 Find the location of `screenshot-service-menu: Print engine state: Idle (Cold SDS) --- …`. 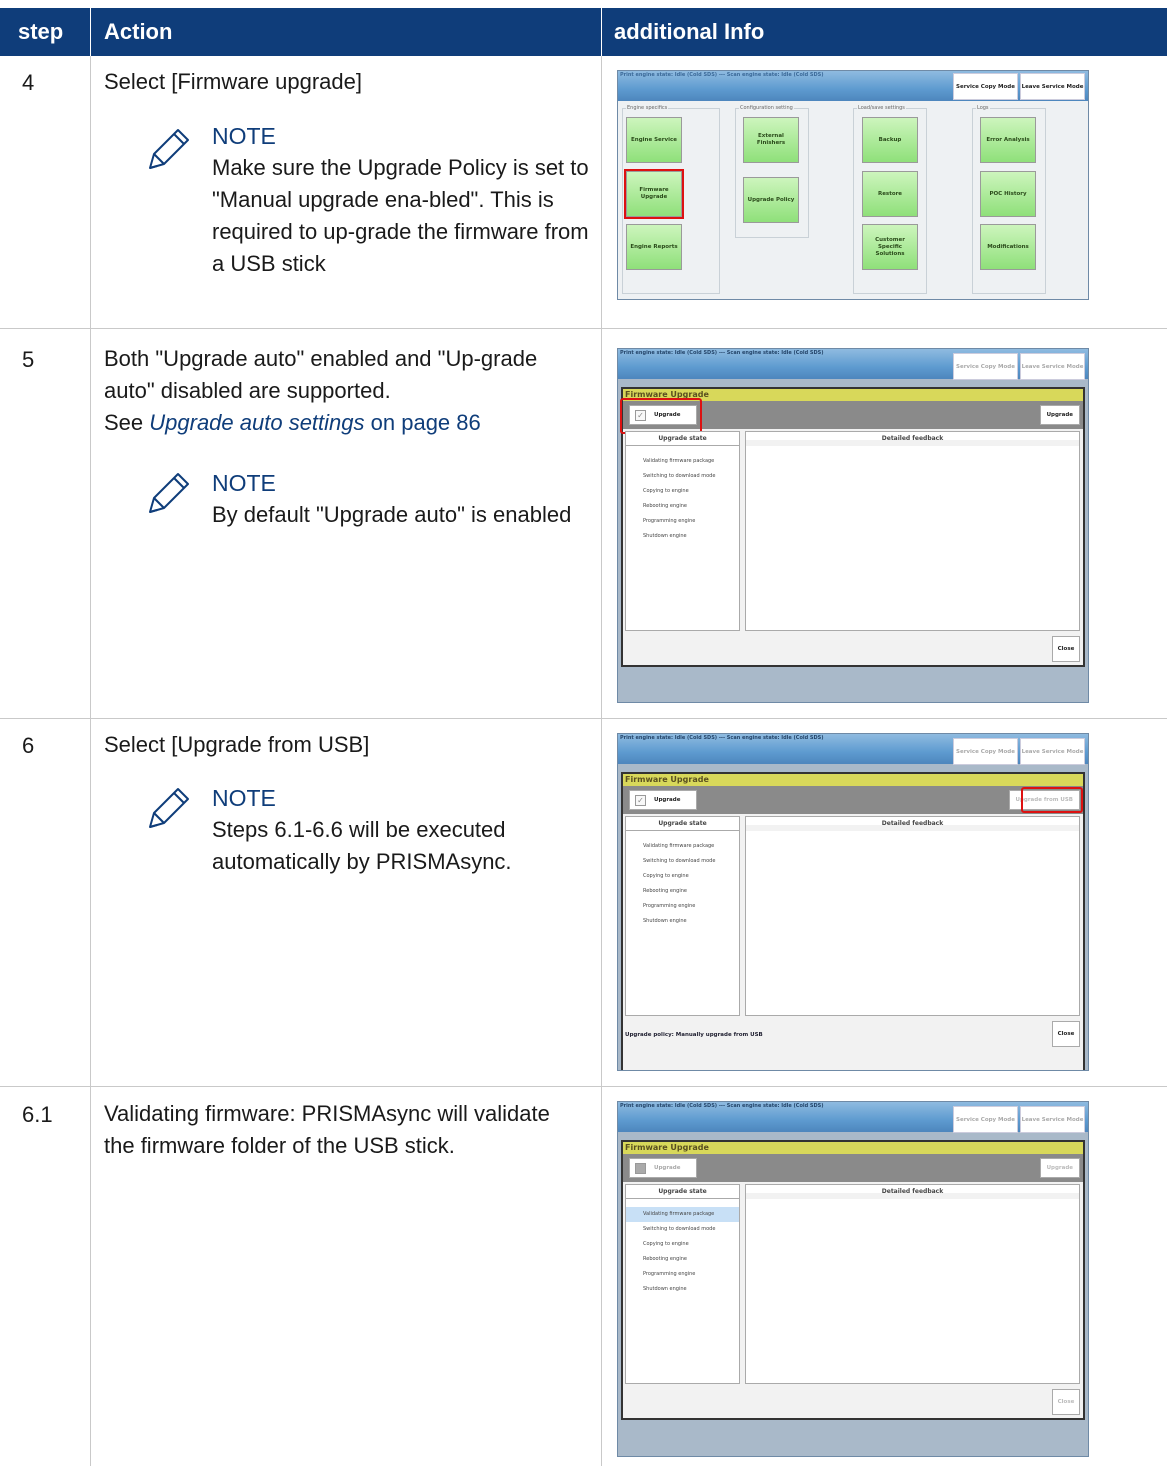

screenshot-service-menu: Print engine state: Idle (Cold SDS) --- … is located at coordinates (853, 185).